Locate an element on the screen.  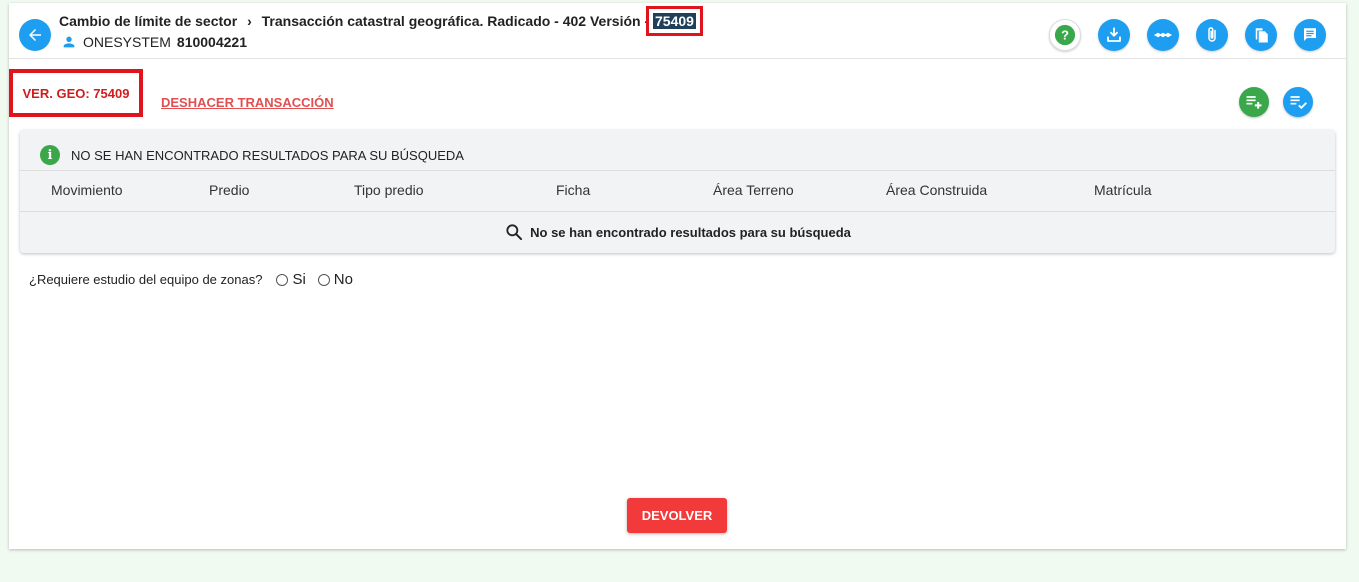
radio-yes is located at coordinates (282, 279).